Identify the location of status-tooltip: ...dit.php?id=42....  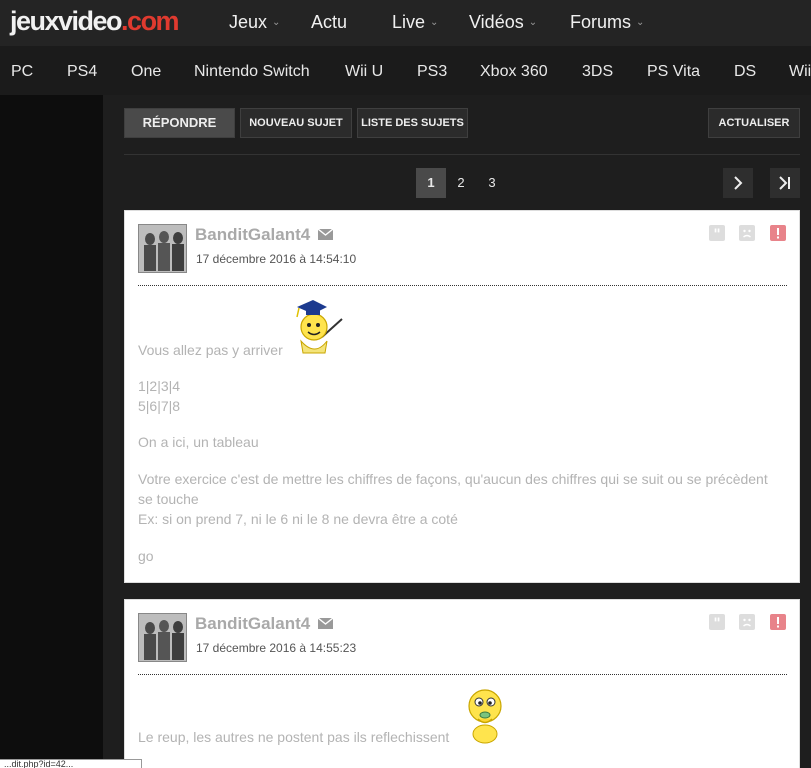
(71, 763).